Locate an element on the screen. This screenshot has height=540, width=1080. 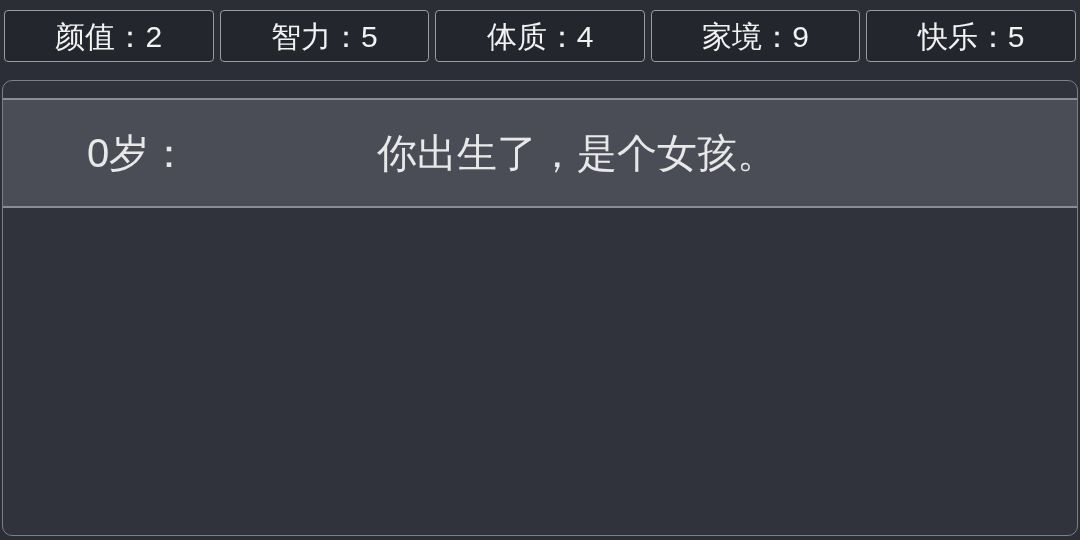
event-text: 你出生了，是个女孩。 is located at coordinates (577, 153).